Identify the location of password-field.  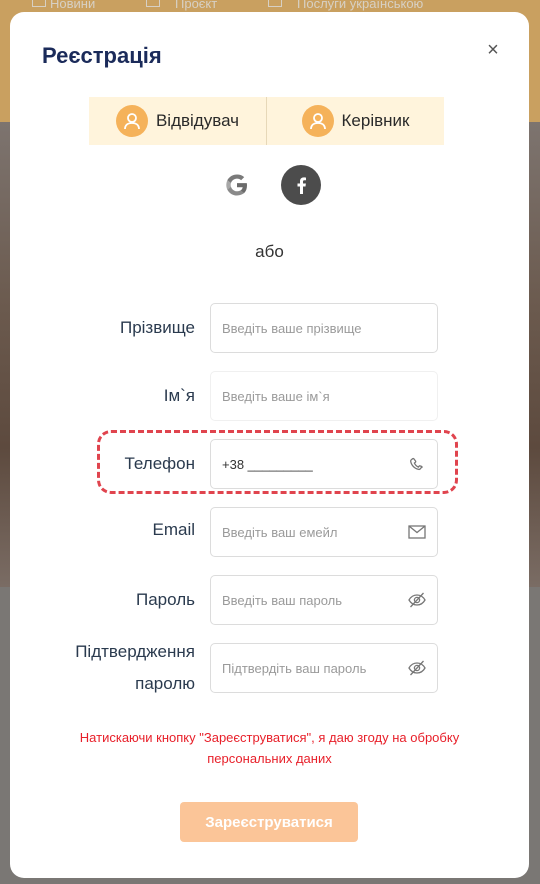
(324, 600).